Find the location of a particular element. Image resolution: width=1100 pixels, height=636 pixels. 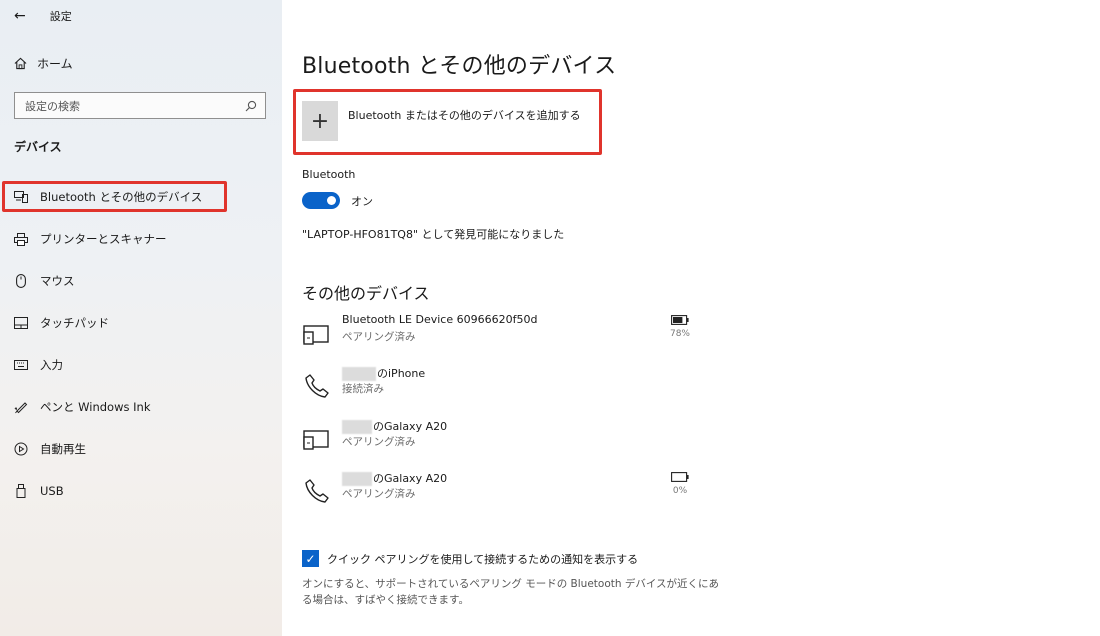

sidebar-item-input: 入力 is located at coordinates (38, 365).